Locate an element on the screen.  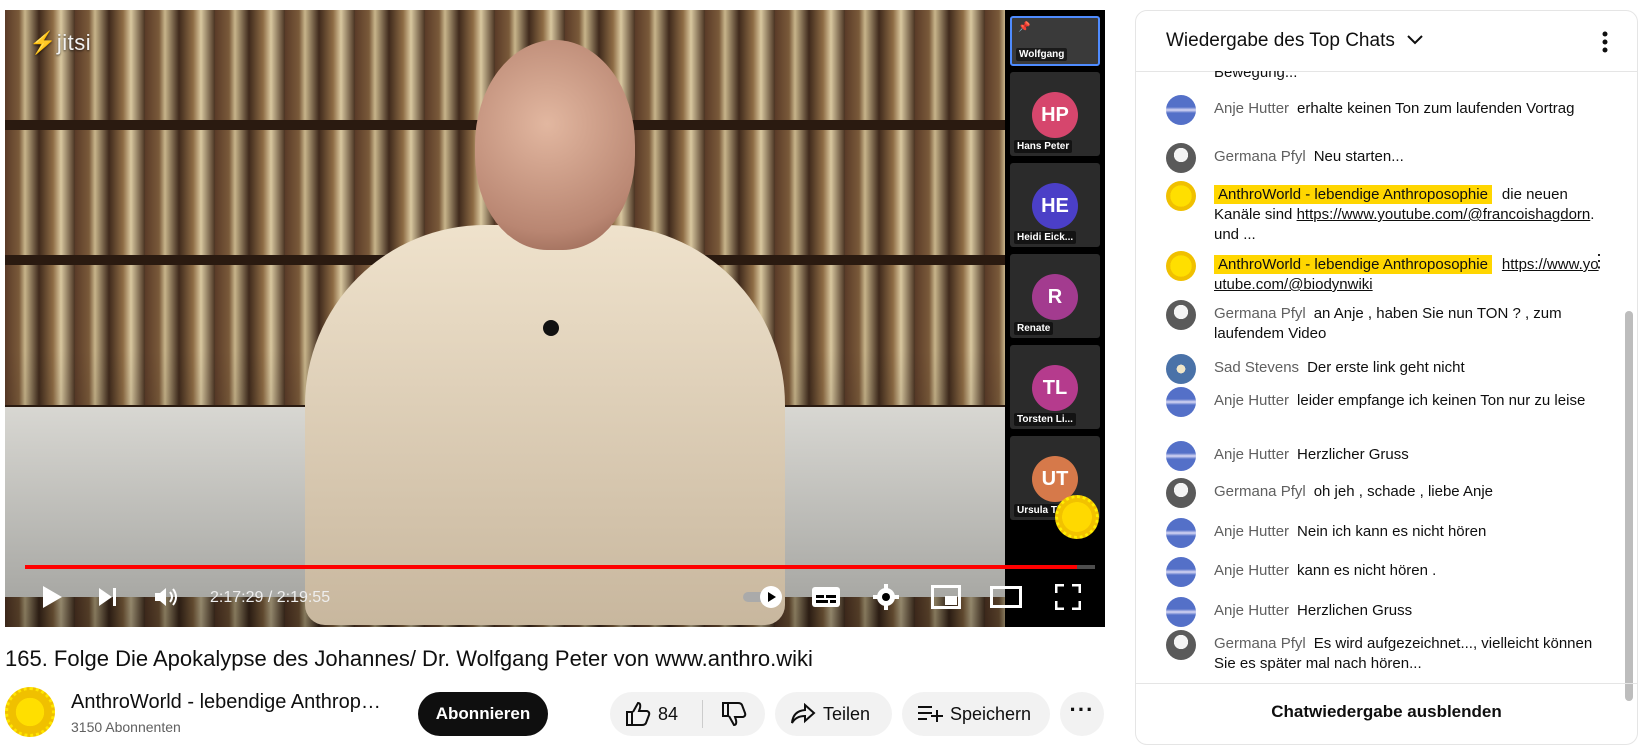
like-dislike-group: 84 is located at coordinates (687, 714).